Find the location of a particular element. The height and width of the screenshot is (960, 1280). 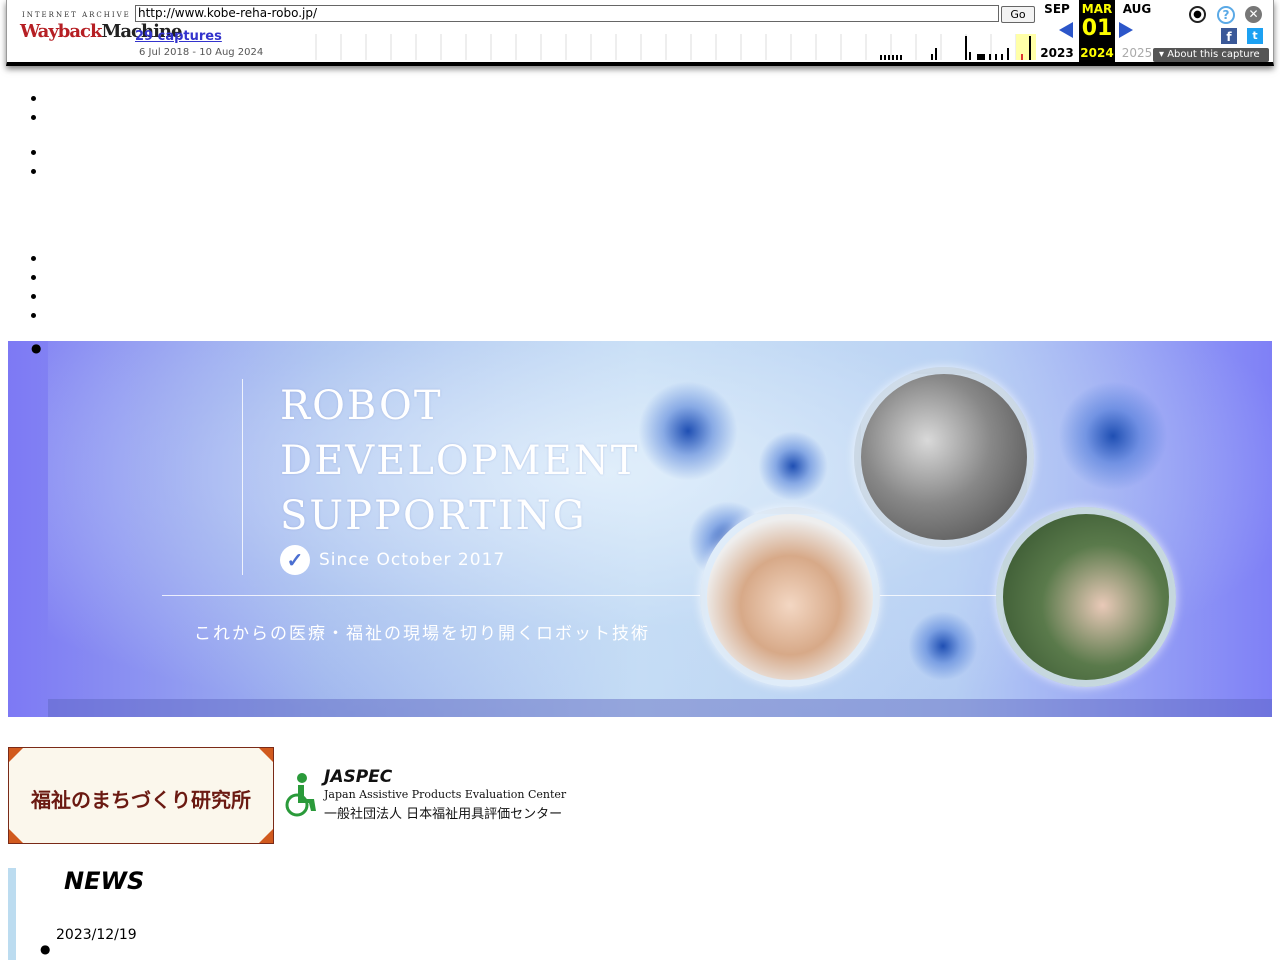

close-icon: ✕ is located at coordinates (1253, 14).